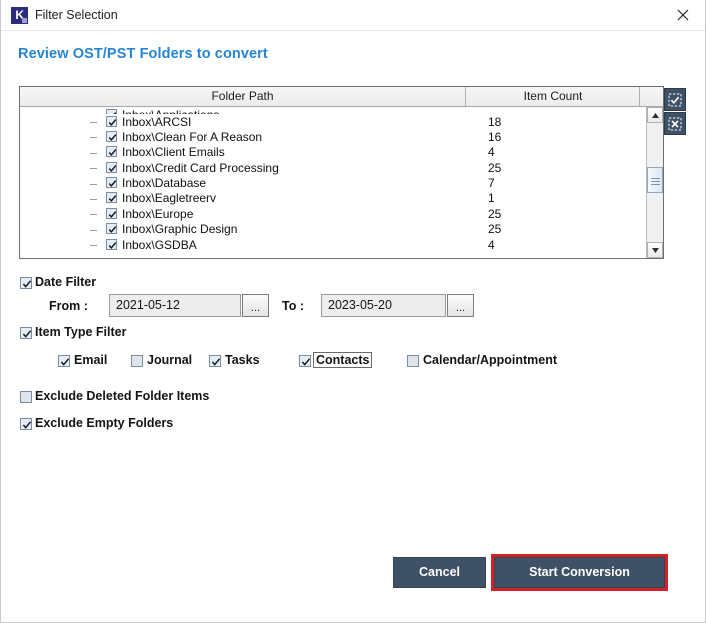  What do you see at coordinates (333, 121) in the screenshot?
I see `folder-row: Inbox\ARCSI 18` at bounding box center [333, 121].